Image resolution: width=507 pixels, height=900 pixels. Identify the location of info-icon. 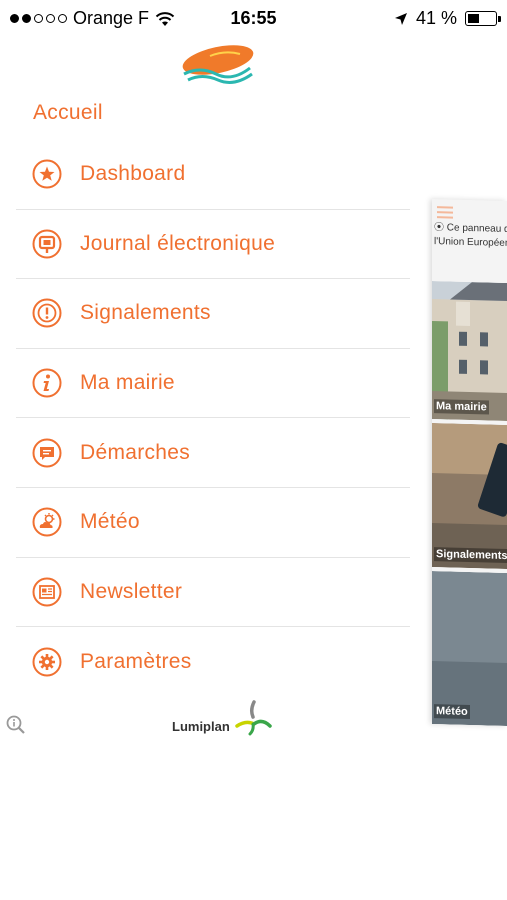
(47, 383).